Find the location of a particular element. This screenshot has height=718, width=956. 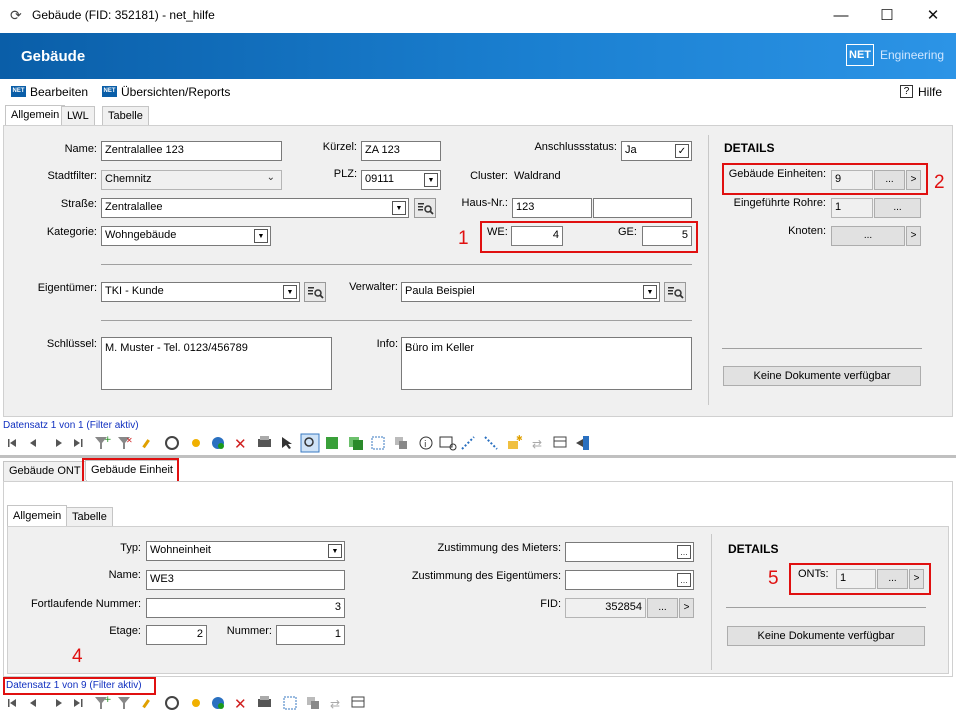

fortlaufende-label: Fortlaufende Nummer: is located at coordinates (85, 604).